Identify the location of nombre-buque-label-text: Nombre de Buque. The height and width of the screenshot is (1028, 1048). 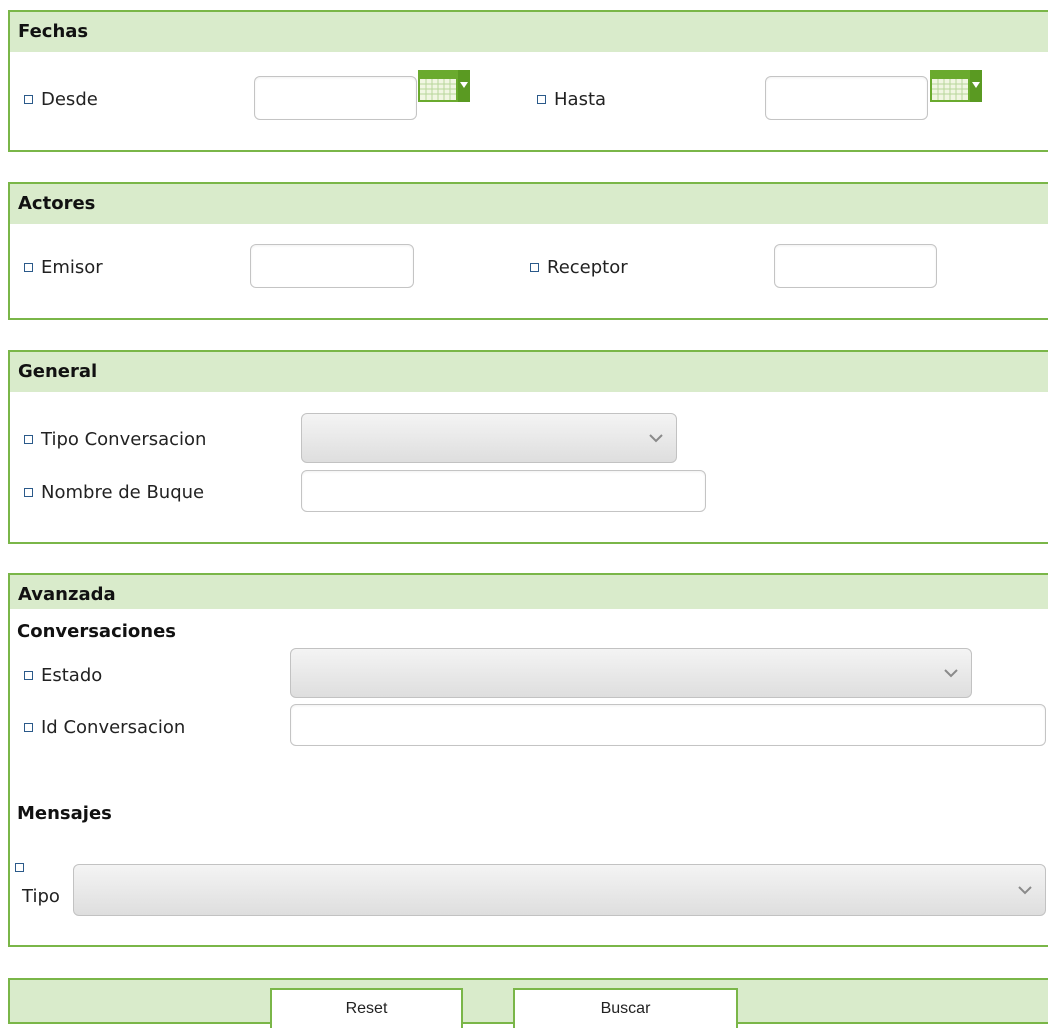
(123, 492).